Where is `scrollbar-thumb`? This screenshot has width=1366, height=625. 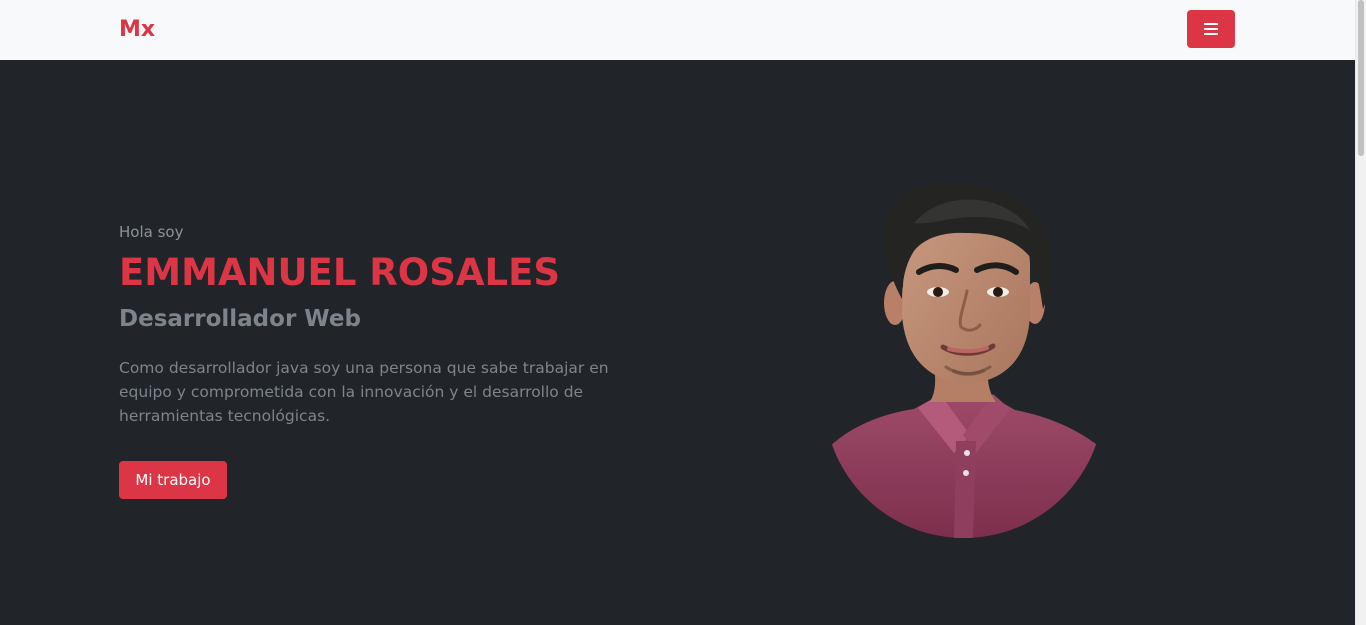
scrollbar-thumb is located at coordinates (1361, 78).